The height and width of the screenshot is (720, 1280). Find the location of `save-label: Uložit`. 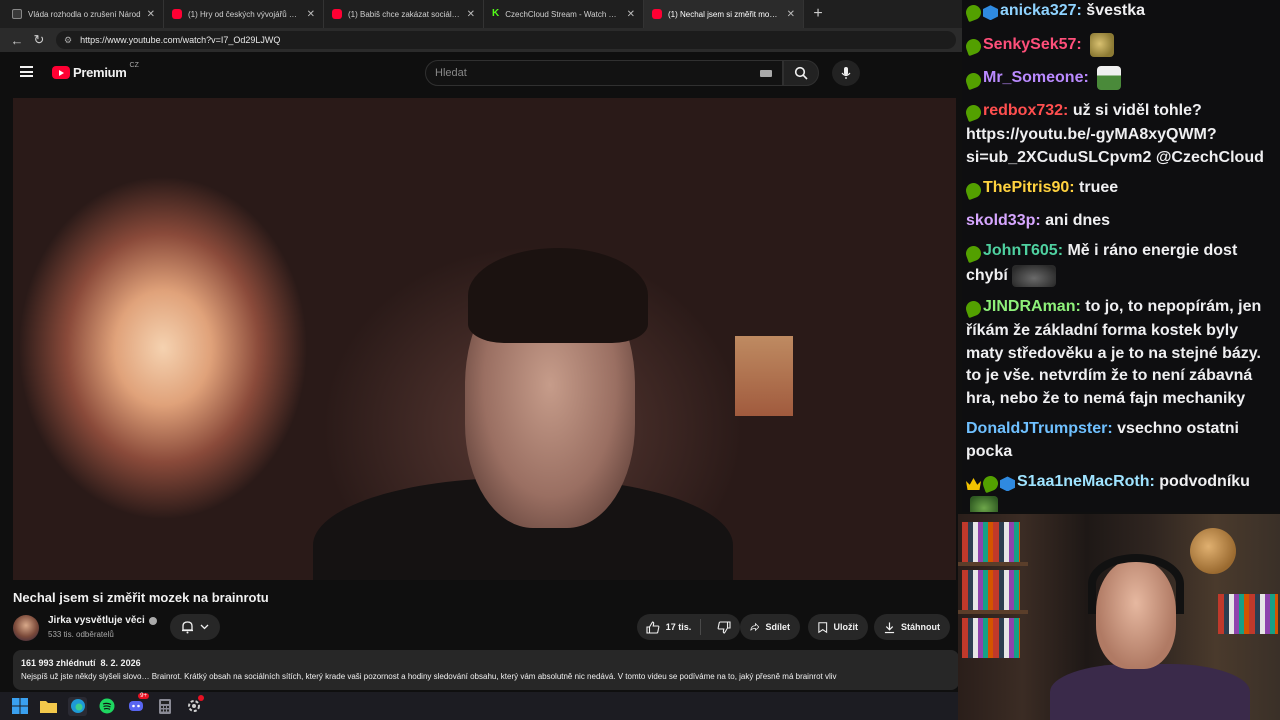

save-label: Uložit is located at coordinates (846, 627).